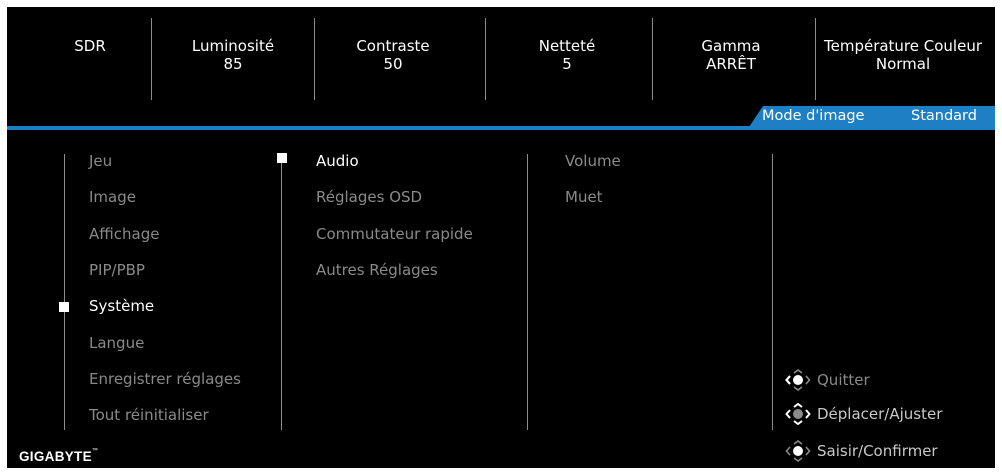  What do you see at coordinates (567, 46) in the screenshot?
I see `sharpness-label: Netteté` at bounding box center [567, 46].